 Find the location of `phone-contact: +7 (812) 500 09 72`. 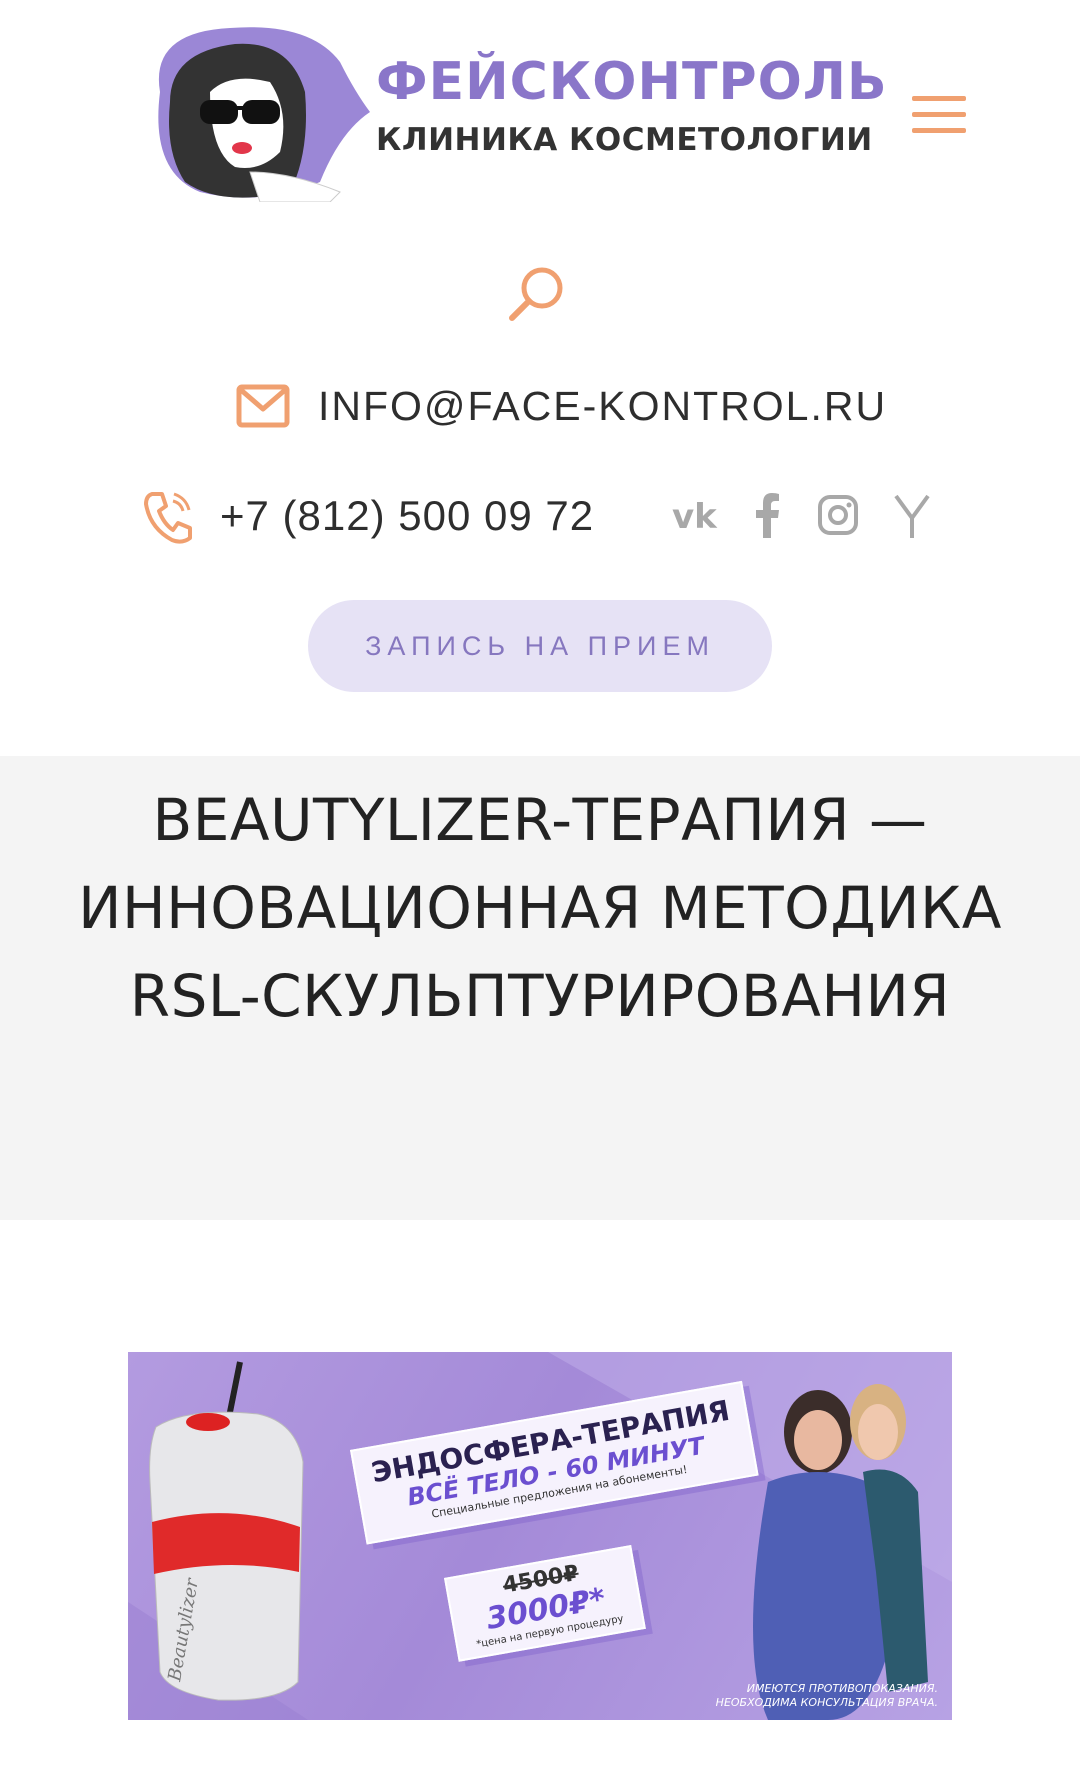

phone-contact: +7 (812) 500 09 72 is located at coordinates (368, 516).